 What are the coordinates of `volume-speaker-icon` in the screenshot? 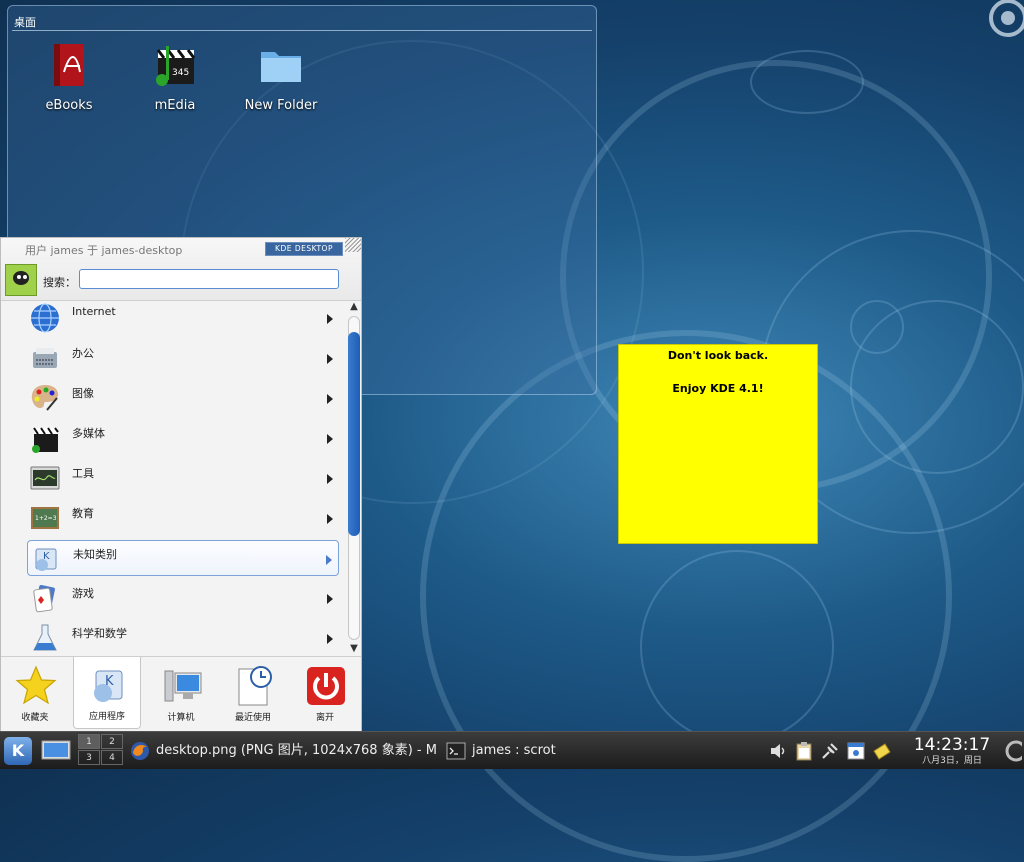 It's located at (778, 751).